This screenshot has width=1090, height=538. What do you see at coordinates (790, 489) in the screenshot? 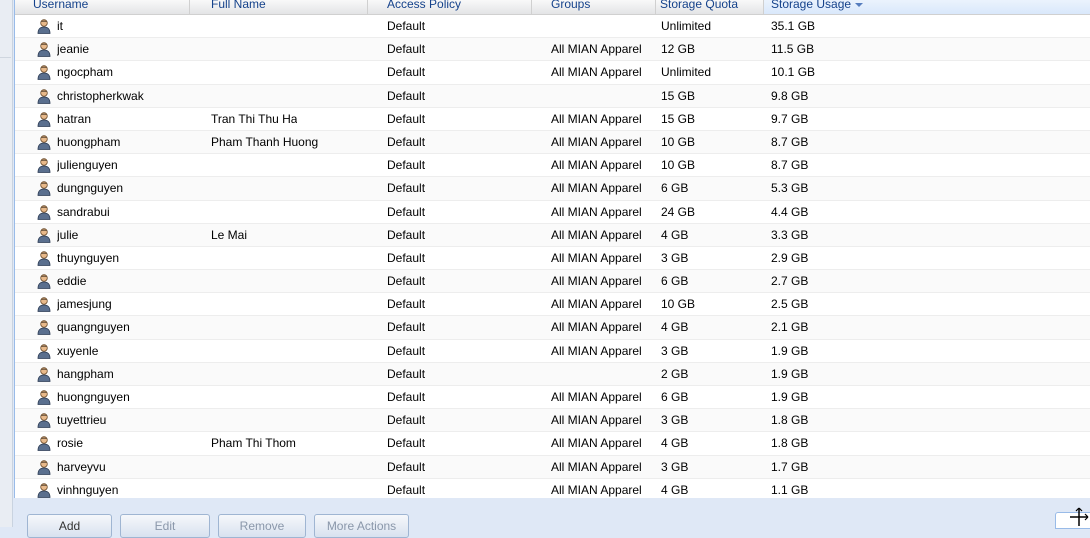
I see `cell-storage-usage: 1.1 GB` at bounding box center [790, 489].